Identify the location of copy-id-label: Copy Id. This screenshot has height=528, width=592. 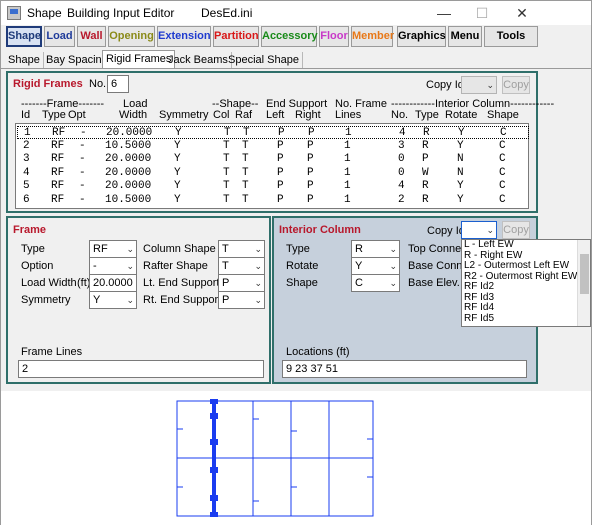
(445, 85).